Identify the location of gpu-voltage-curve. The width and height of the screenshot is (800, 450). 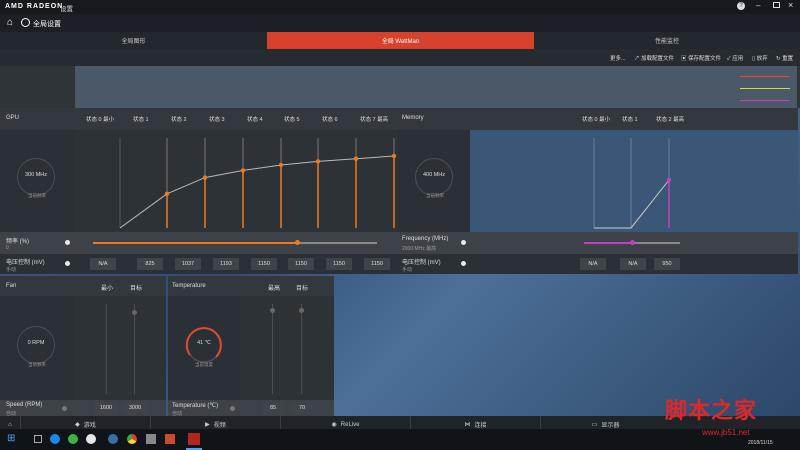
(236, 181).